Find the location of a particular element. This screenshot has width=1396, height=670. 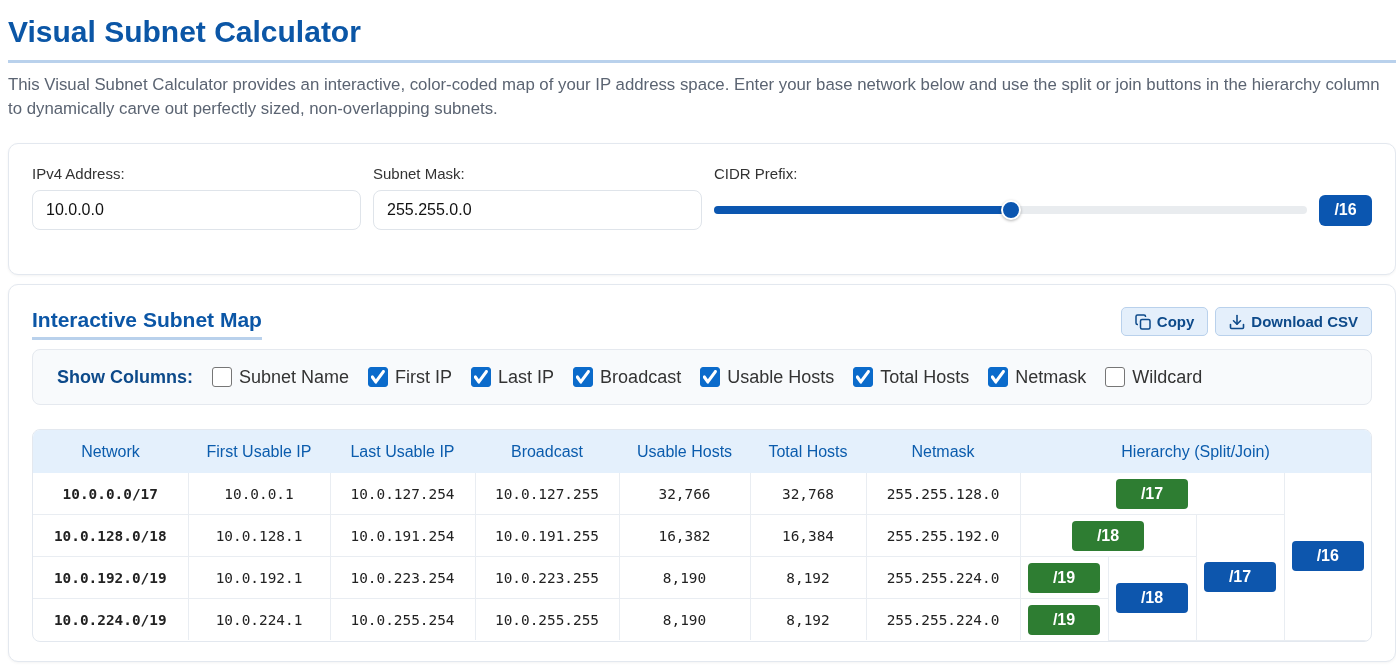

join-button: /16 is located at coordinates (1327, 556).